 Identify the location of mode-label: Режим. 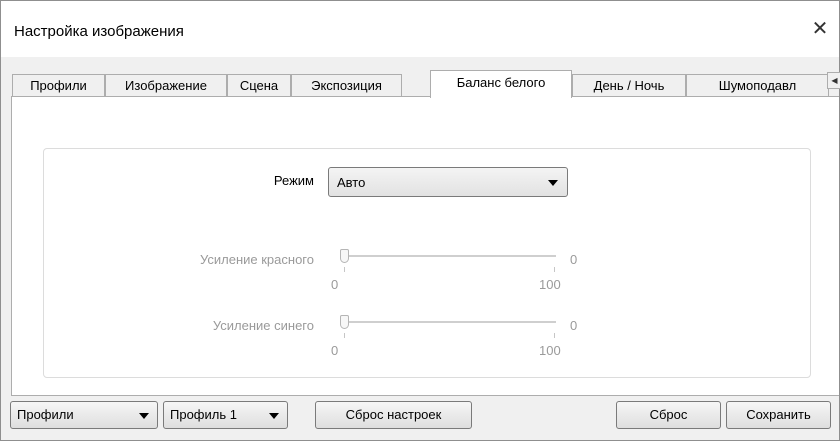
(293, 180).